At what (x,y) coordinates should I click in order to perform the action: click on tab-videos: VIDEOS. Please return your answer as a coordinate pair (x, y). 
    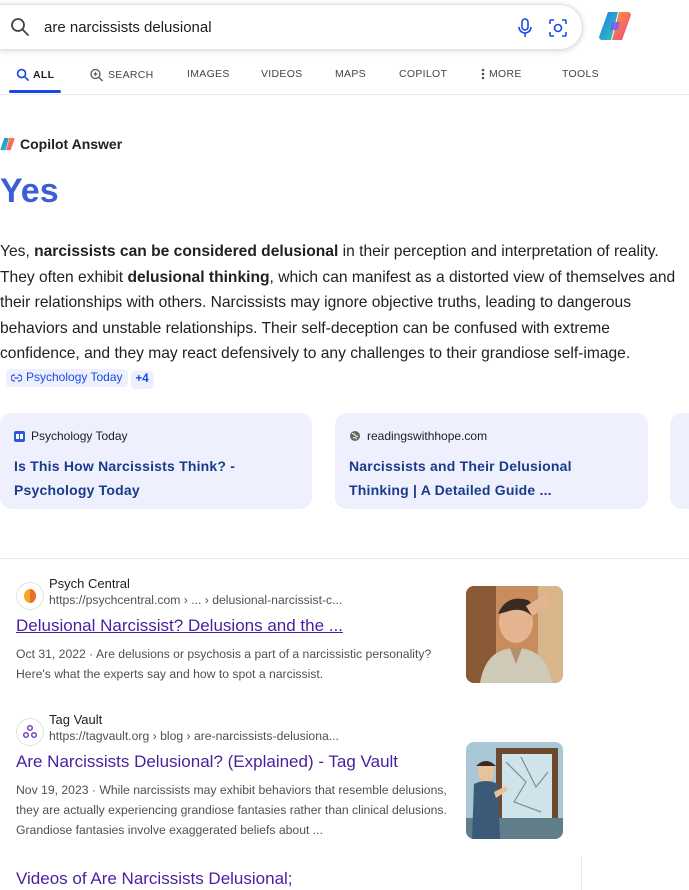
    Looking at the image, I should click on (281, 74).